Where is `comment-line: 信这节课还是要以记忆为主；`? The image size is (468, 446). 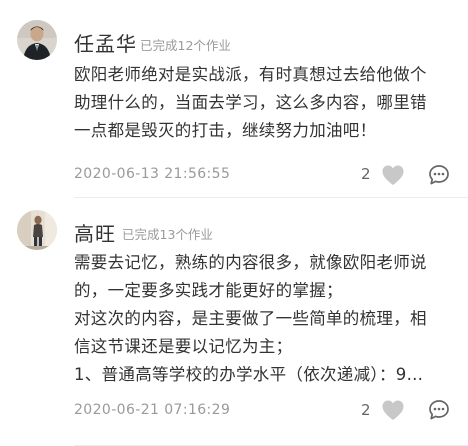
comment-line: 信这节课还是要以记忆为主； is located at coordinates (183, 346).